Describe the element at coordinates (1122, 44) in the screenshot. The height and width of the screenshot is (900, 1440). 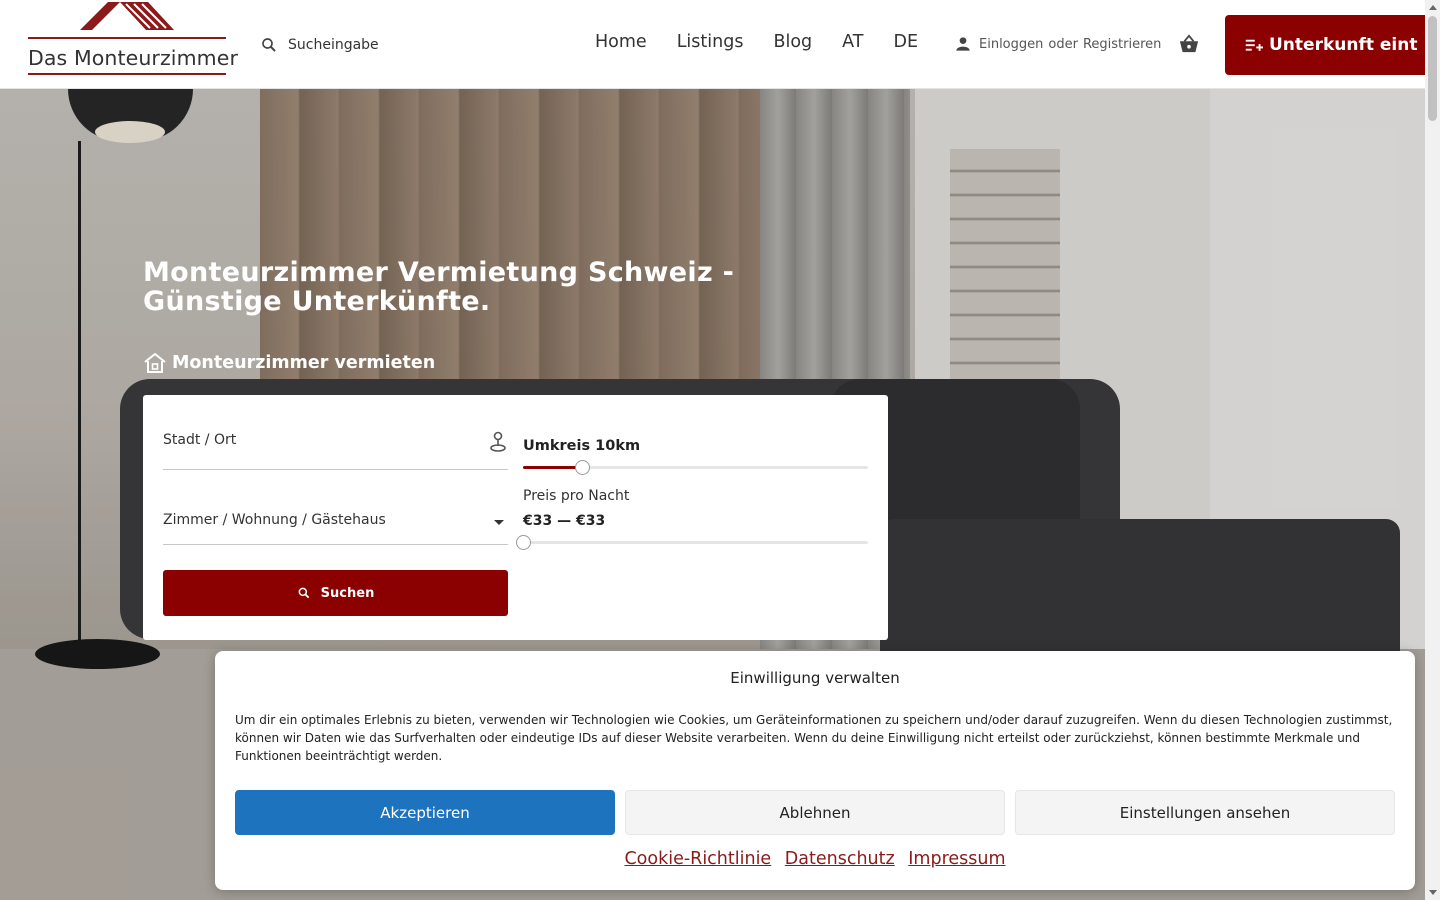
I see `register-link: Registrieren` at that location.